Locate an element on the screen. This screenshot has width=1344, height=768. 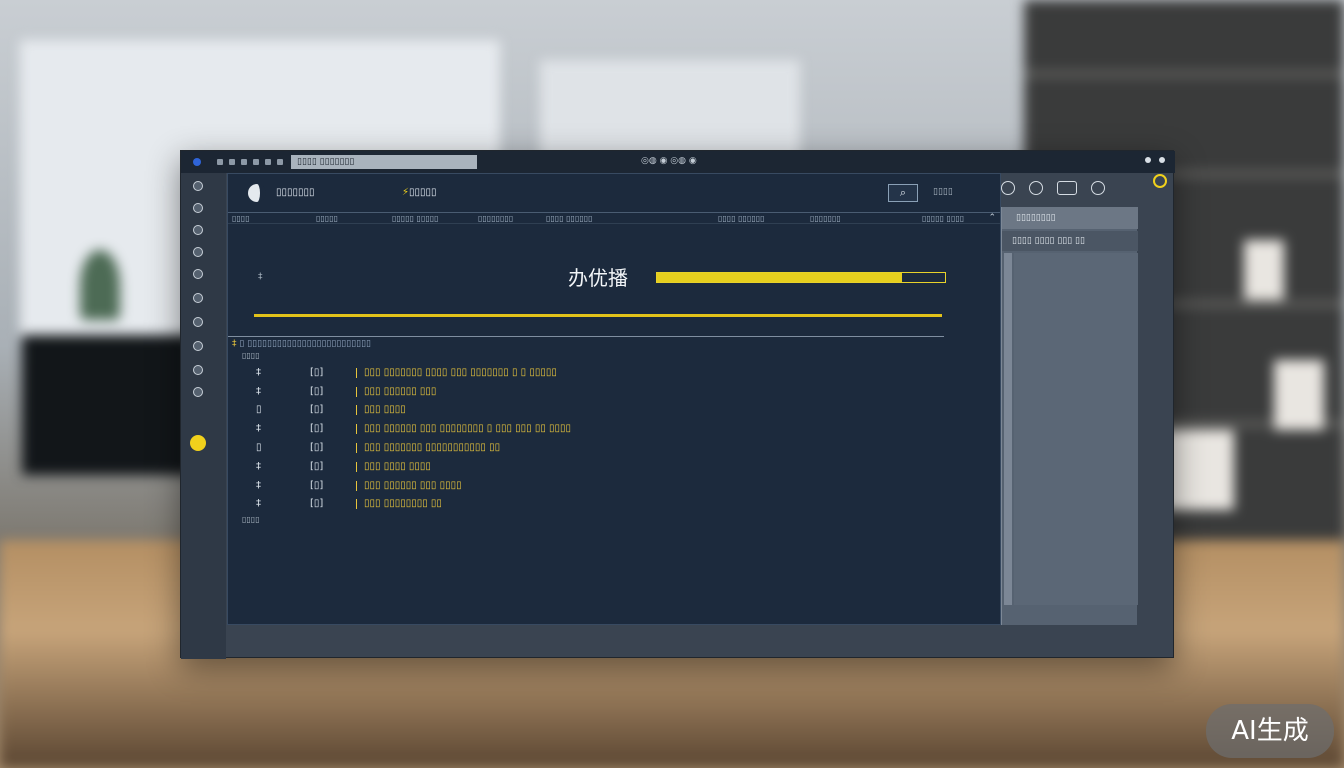
ai-generated-watermark: AI生成 is located at coordinates (1270, 731).